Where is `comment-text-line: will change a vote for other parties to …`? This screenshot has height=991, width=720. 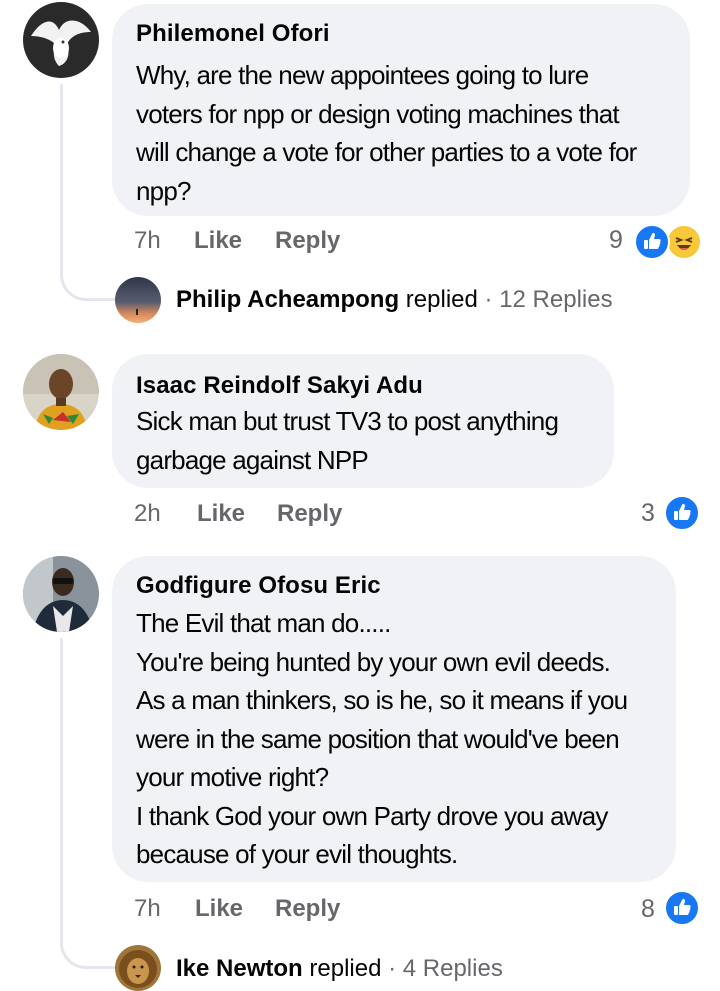 comment-text-line: will change a vote for other parties to … is located at coordinates (386, 152).